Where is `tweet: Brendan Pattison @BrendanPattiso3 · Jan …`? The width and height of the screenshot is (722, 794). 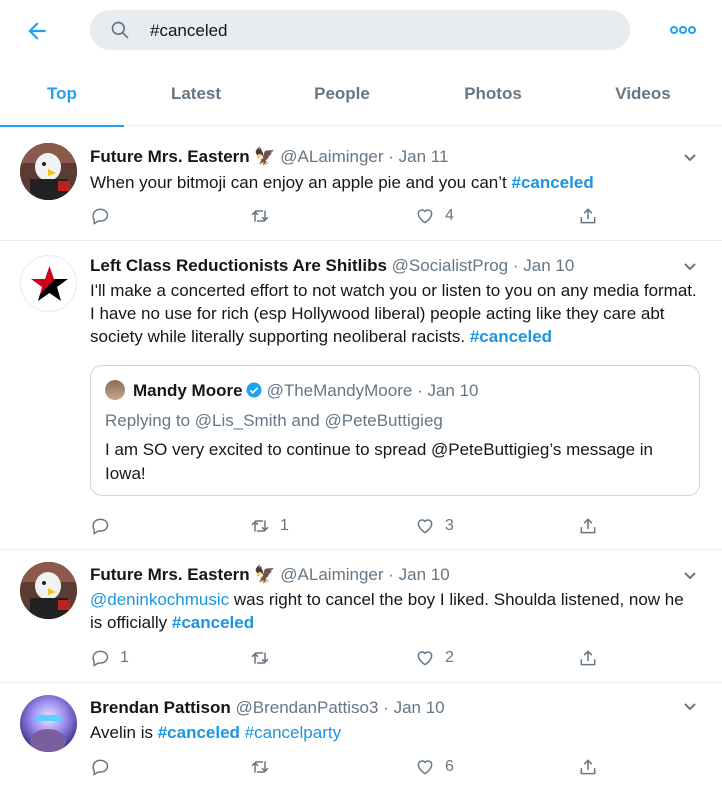
tweet: Brendan Pattison @BrendanPattiso3 · Jan … is located at coordinates (361, 738).